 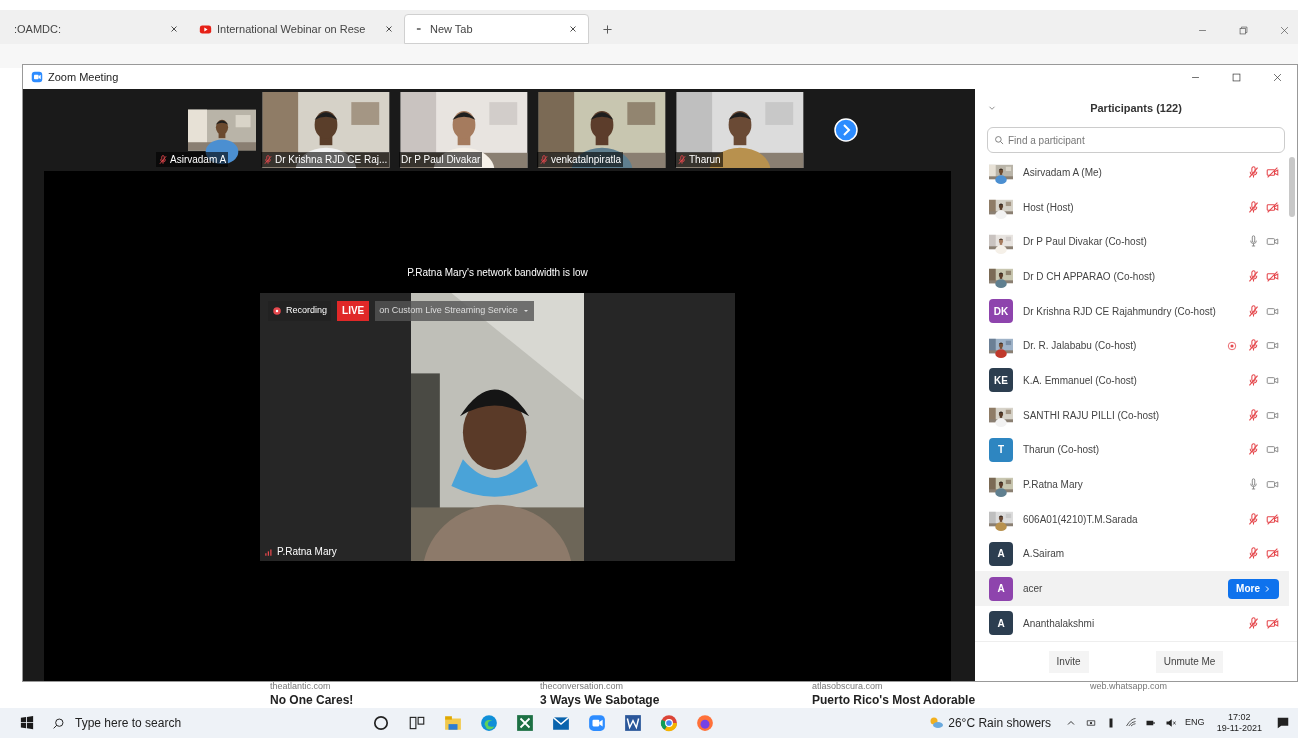 I want to click on browser-tab: International Webinar on Rese, so click(x=296, y=29).